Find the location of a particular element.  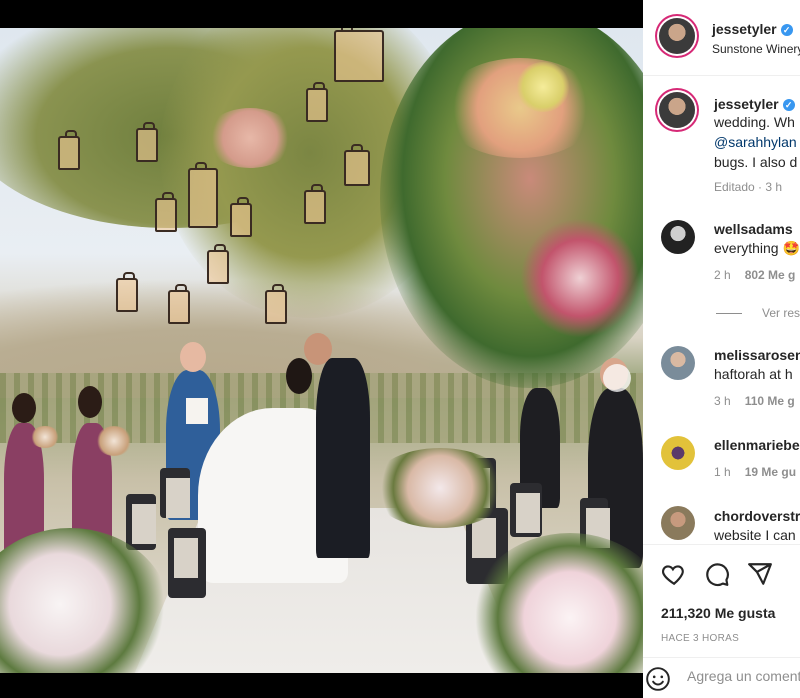

comment-username: chordoverstr is located at coordinates (757, 516).